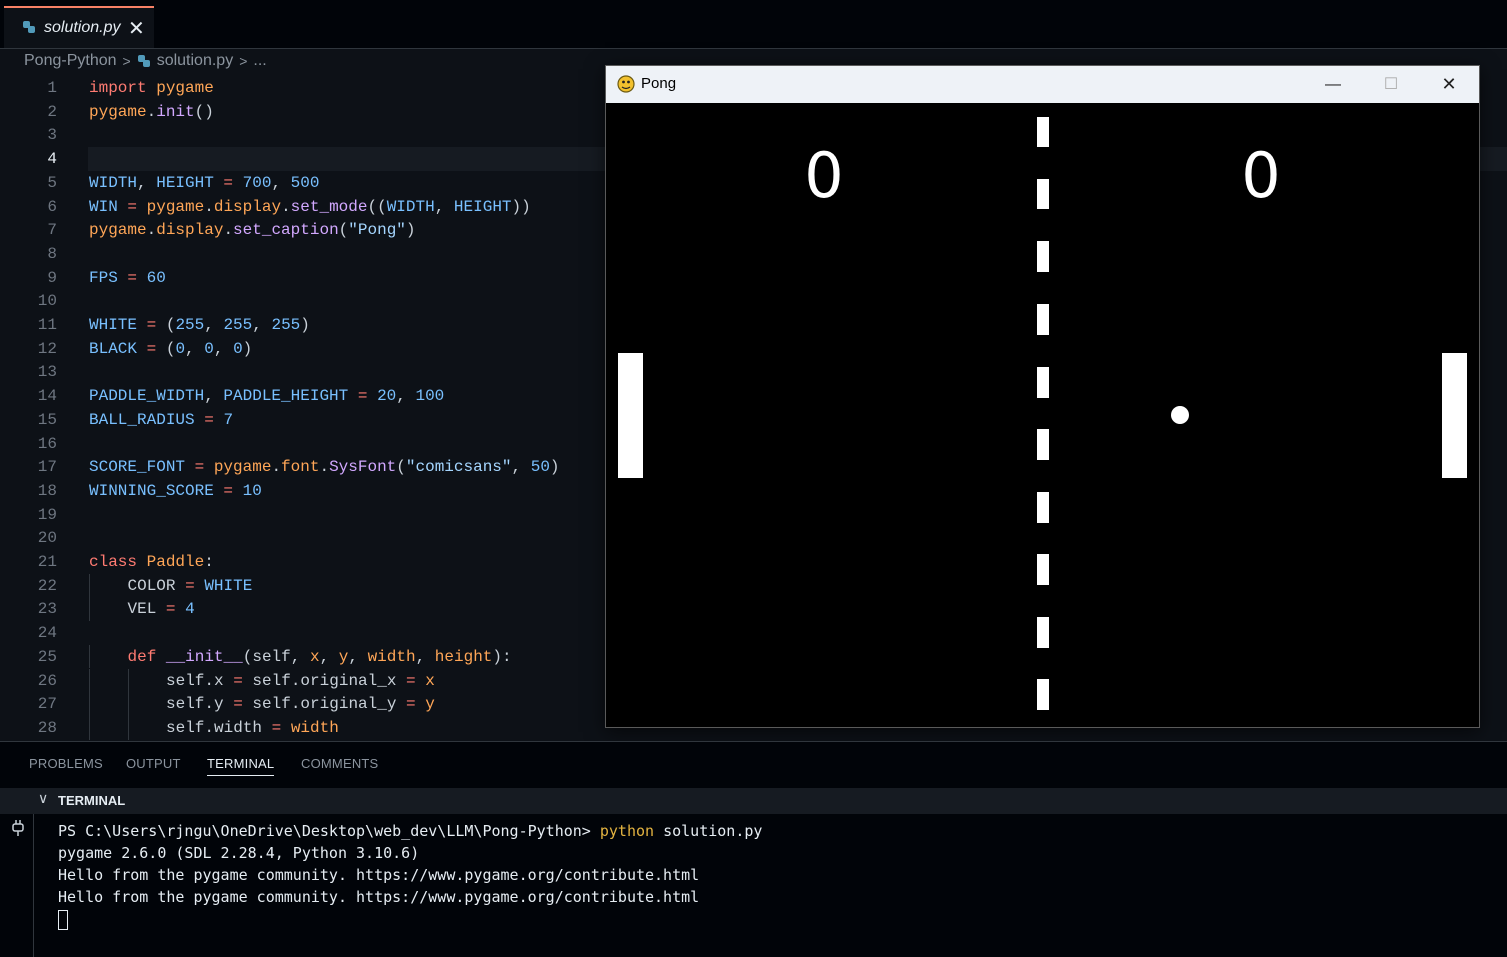  What do you see at coordinates (1042, 84) in the screenshot?
I see `pong-window-titlebar: Pong — ☐ ✕` at bounding box center [1042, 84].